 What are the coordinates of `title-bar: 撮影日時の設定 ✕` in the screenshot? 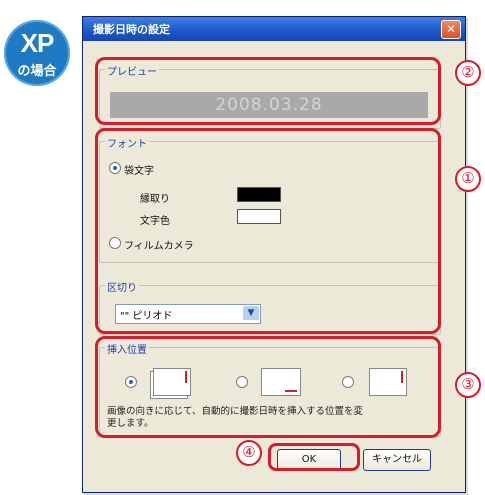 It's located at (274, 29).